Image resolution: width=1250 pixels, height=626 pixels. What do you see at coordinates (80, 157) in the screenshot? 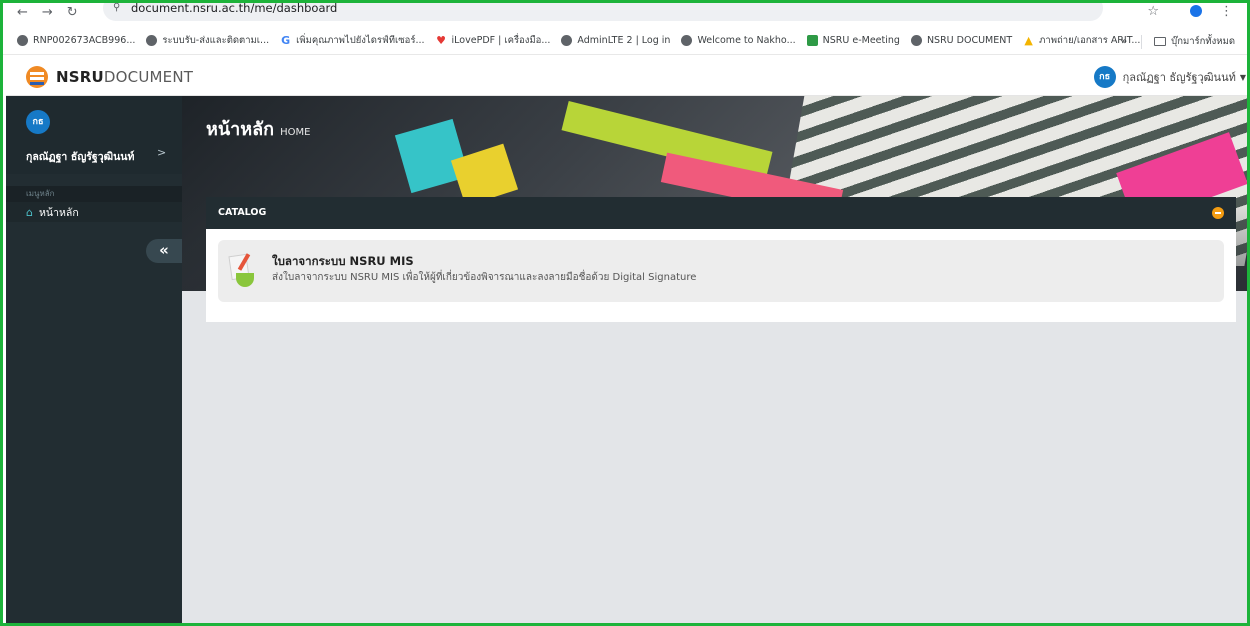
I see `sidebar-user-name: กุลณัฏฐา ธัญรัฐวุฒินนท์` at bounding box center [80, 157].